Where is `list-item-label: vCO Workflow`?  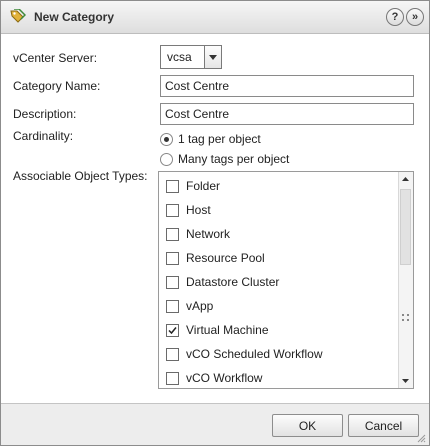 list-item-label: vCO Workflow is located at coordinates (224, 378).